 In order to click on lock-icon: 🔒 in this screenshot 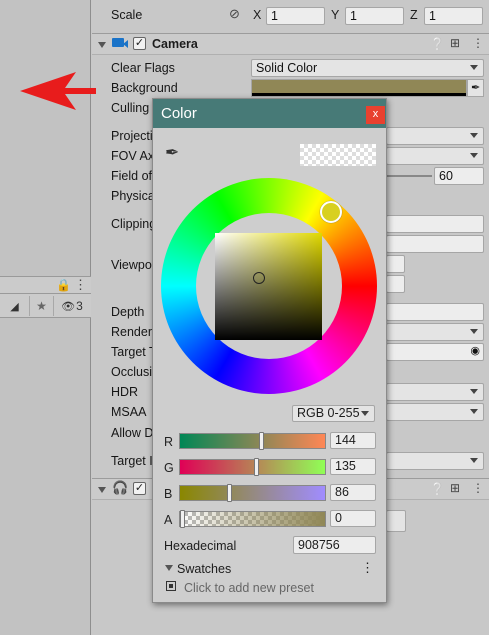, I will do `click(63, 285)`.